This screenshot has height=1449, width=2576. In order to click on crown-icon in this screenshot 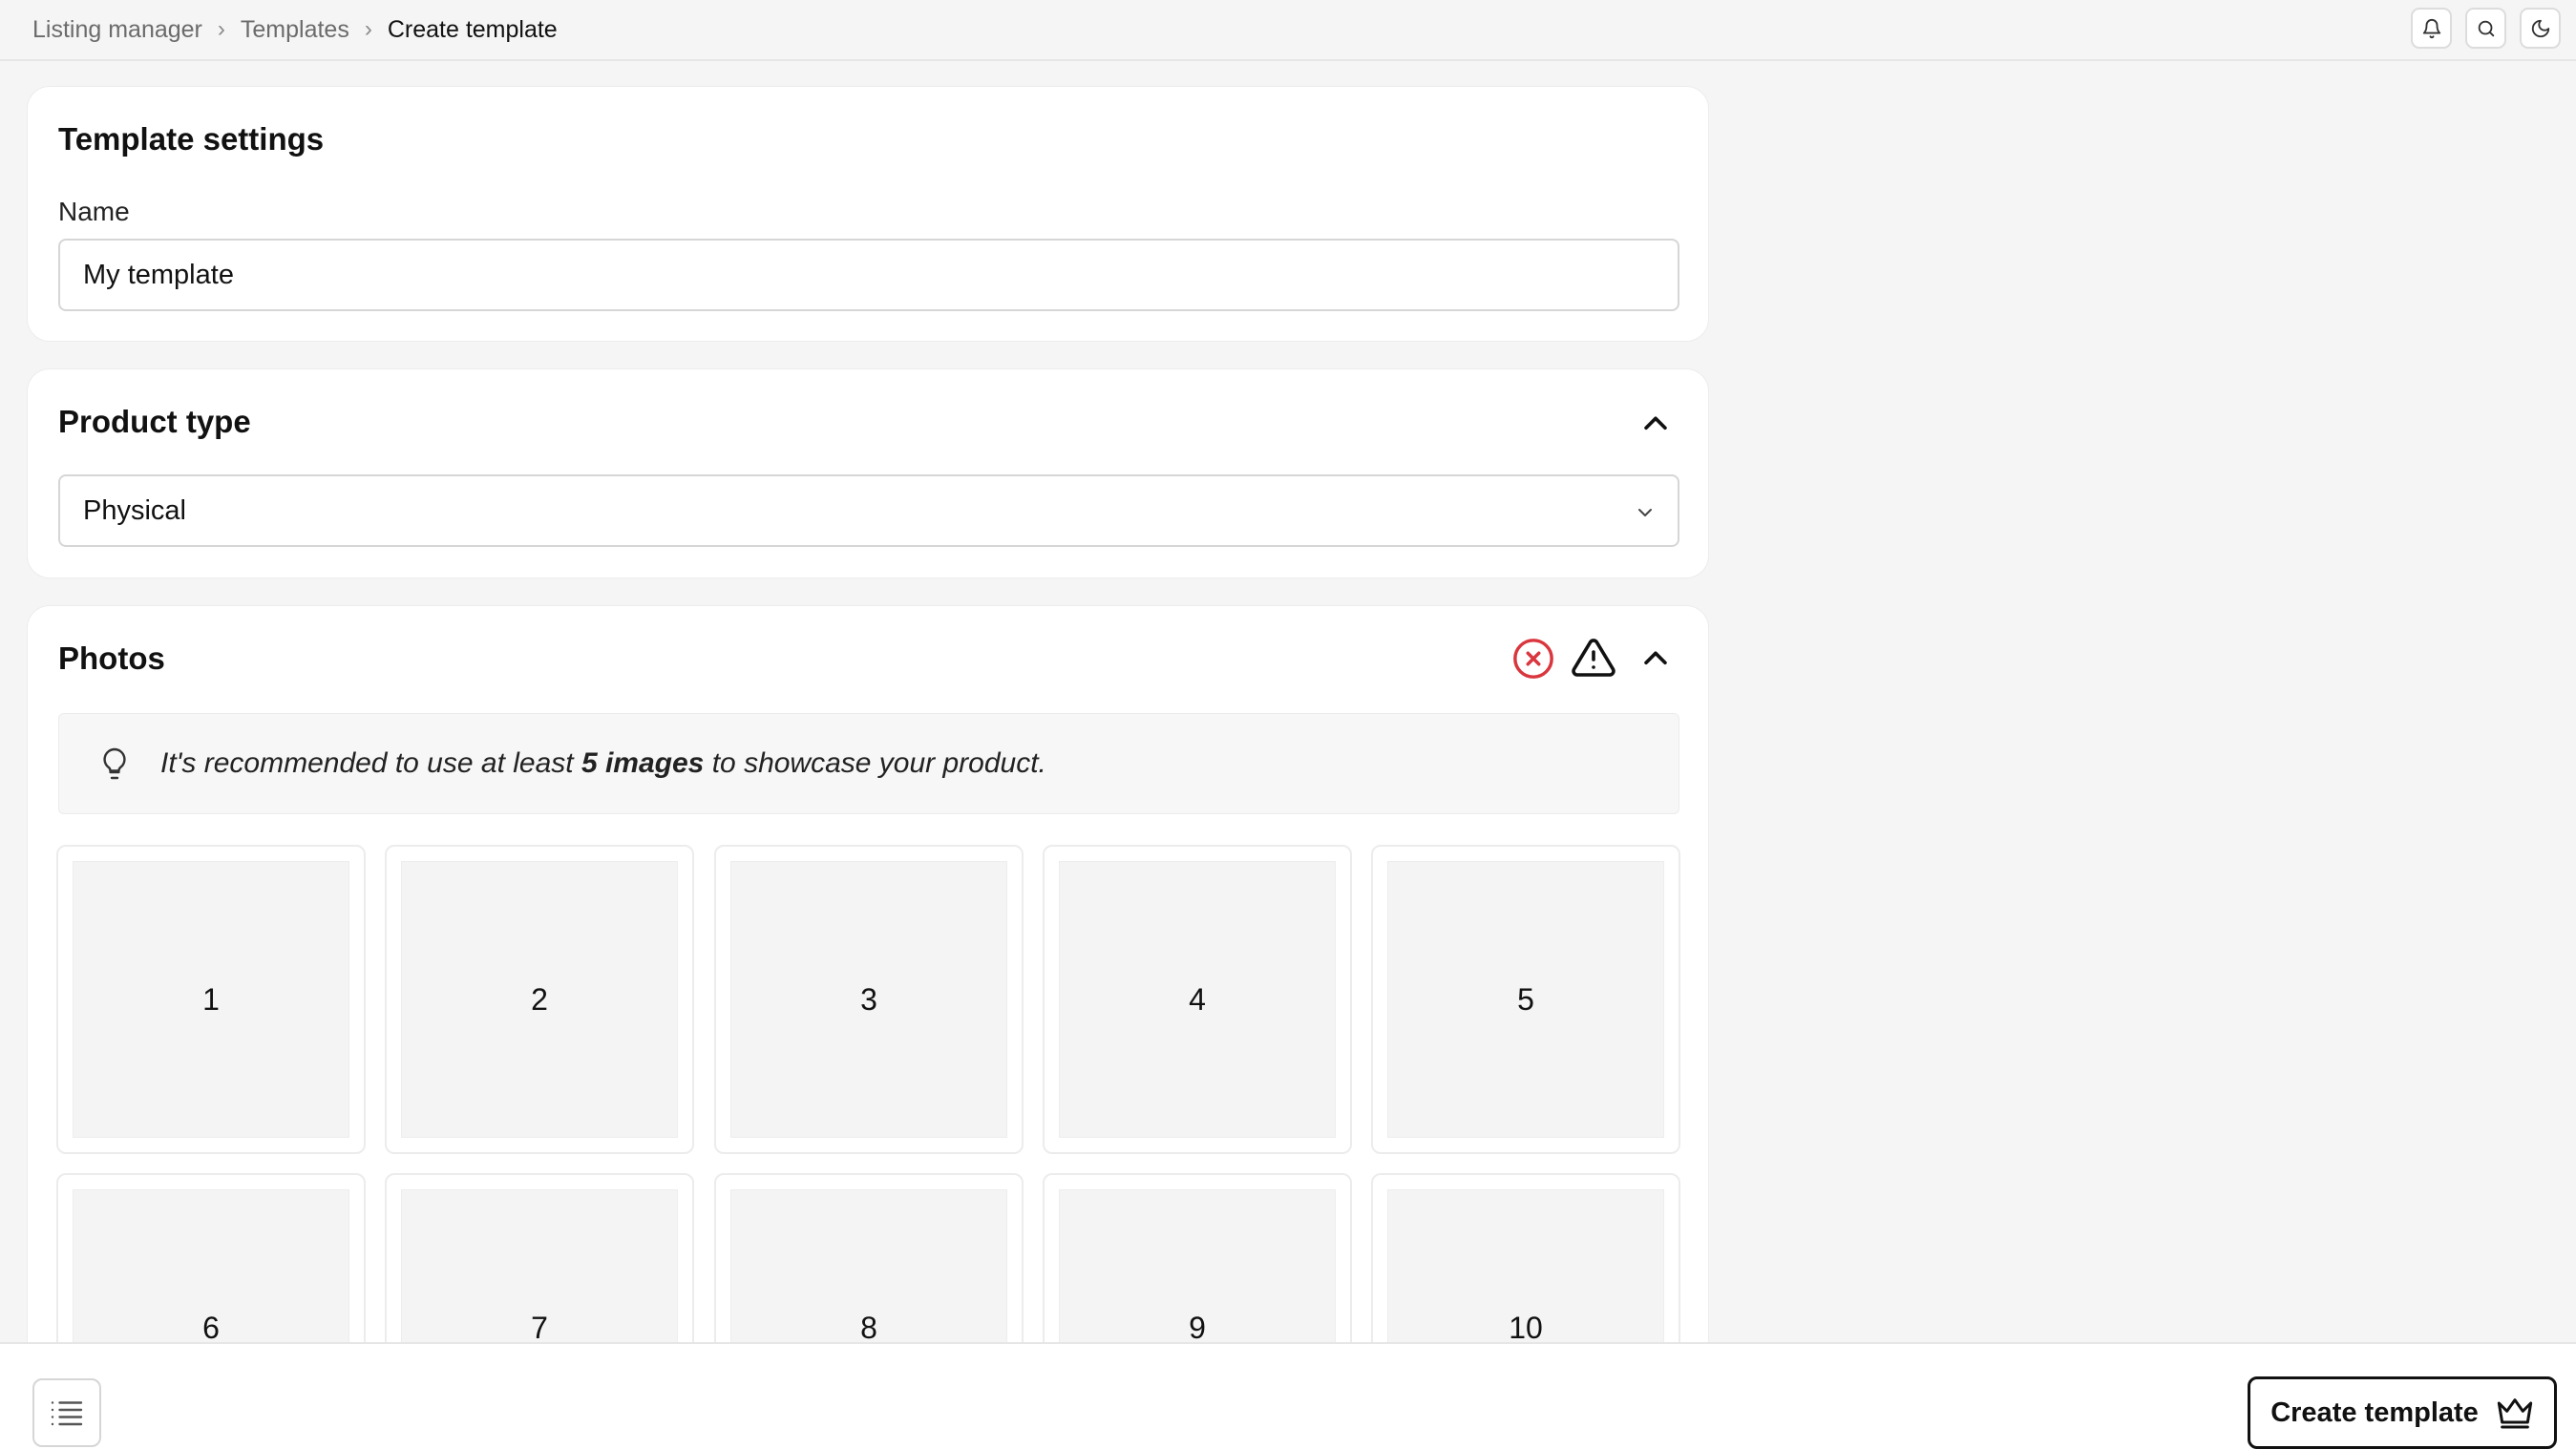, I will do `click(2514, 1413)`.